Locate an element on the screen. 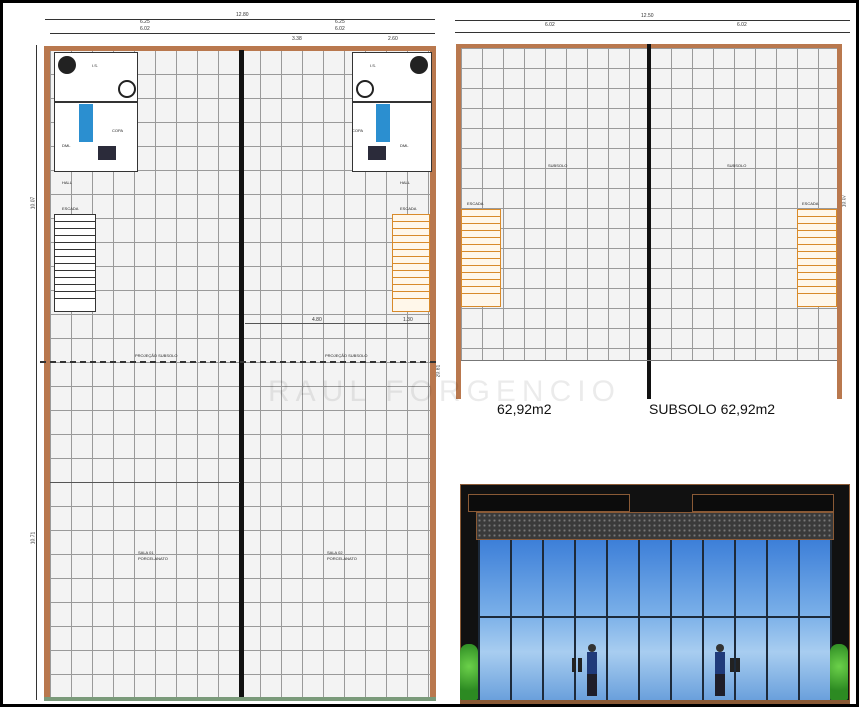 The height and width of the screenshot is (707, 859). dim-right-outer: 6.25 is located at coordinates (340, 22).